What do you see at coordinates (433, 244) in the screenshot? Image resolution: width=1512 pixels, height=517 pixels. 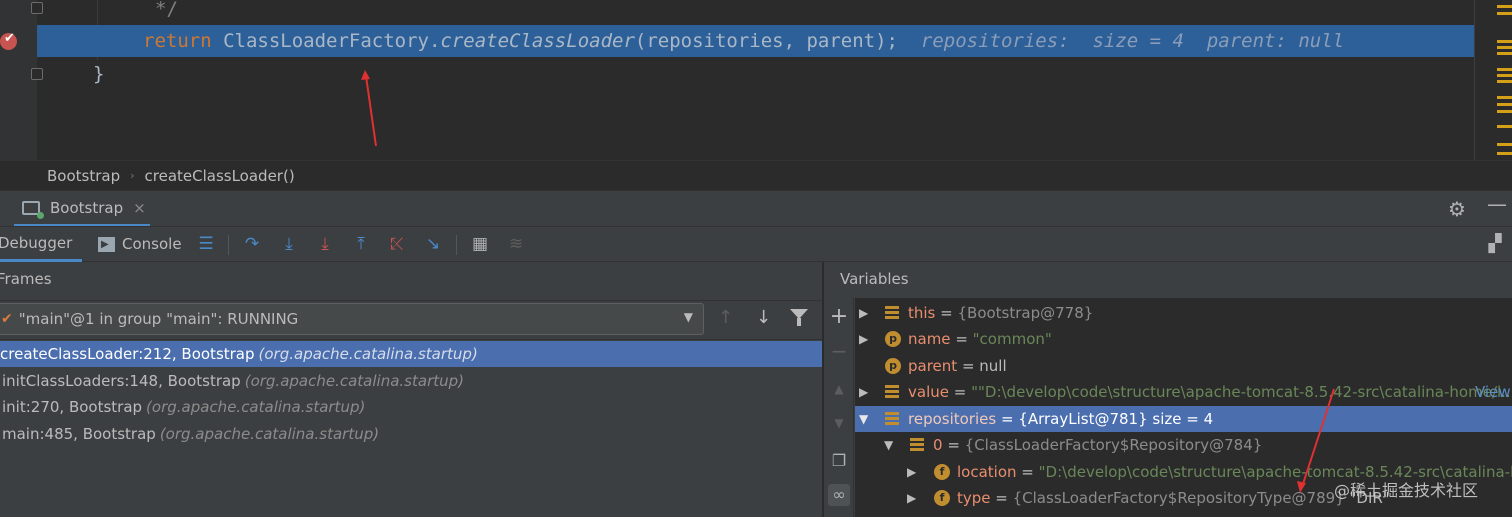 I see `run-to-cursor-icon: ↘` at bounding box center [433, 244].